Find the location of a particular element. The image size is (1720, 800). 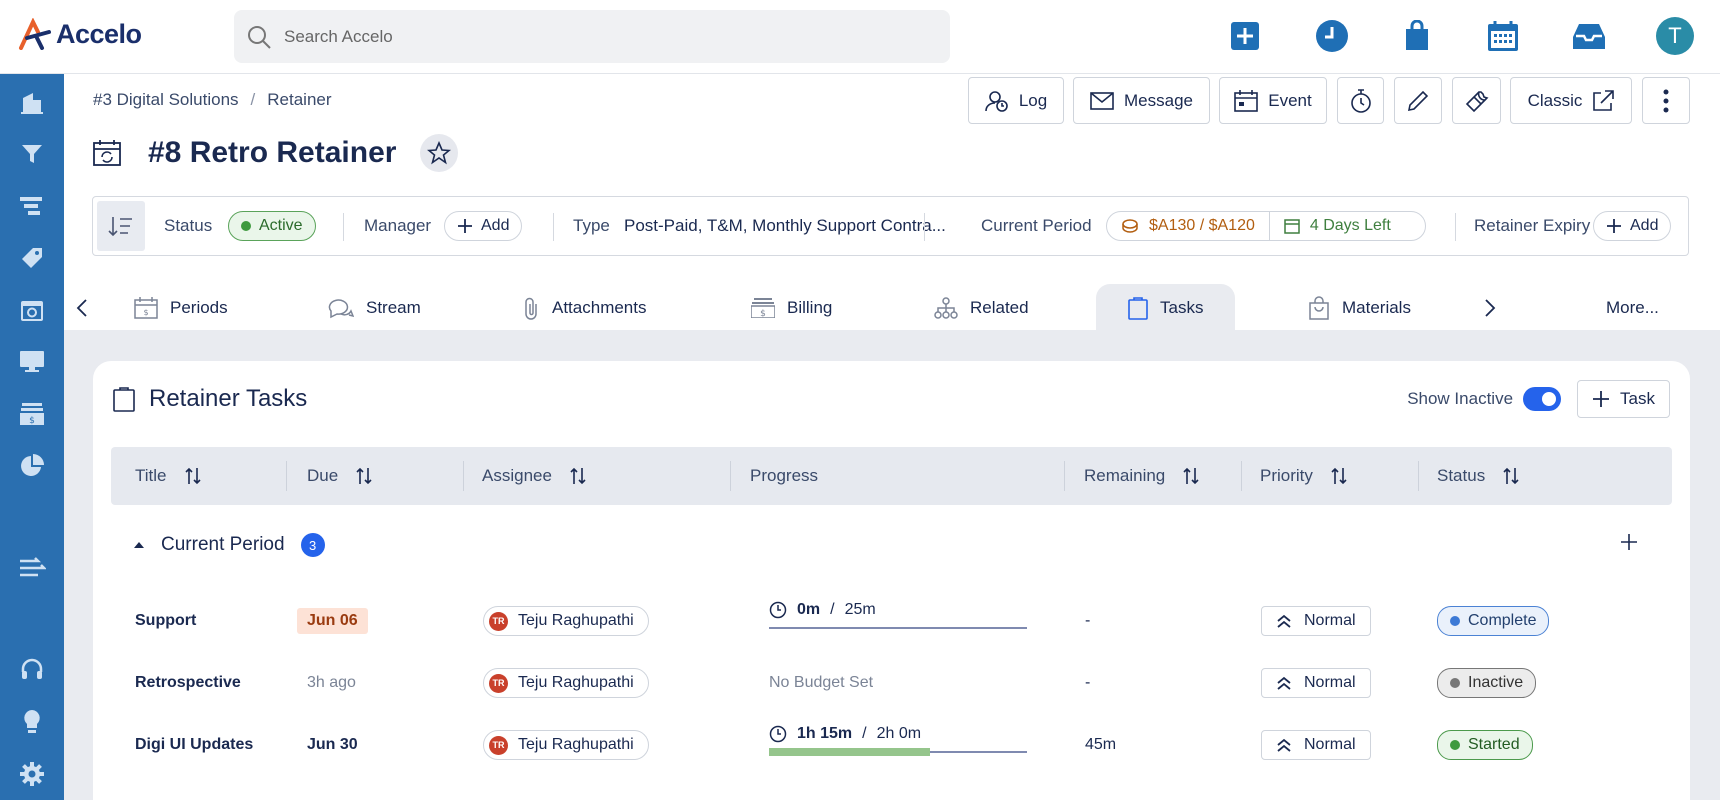

edit-button is located at coordinates (1418, 100).